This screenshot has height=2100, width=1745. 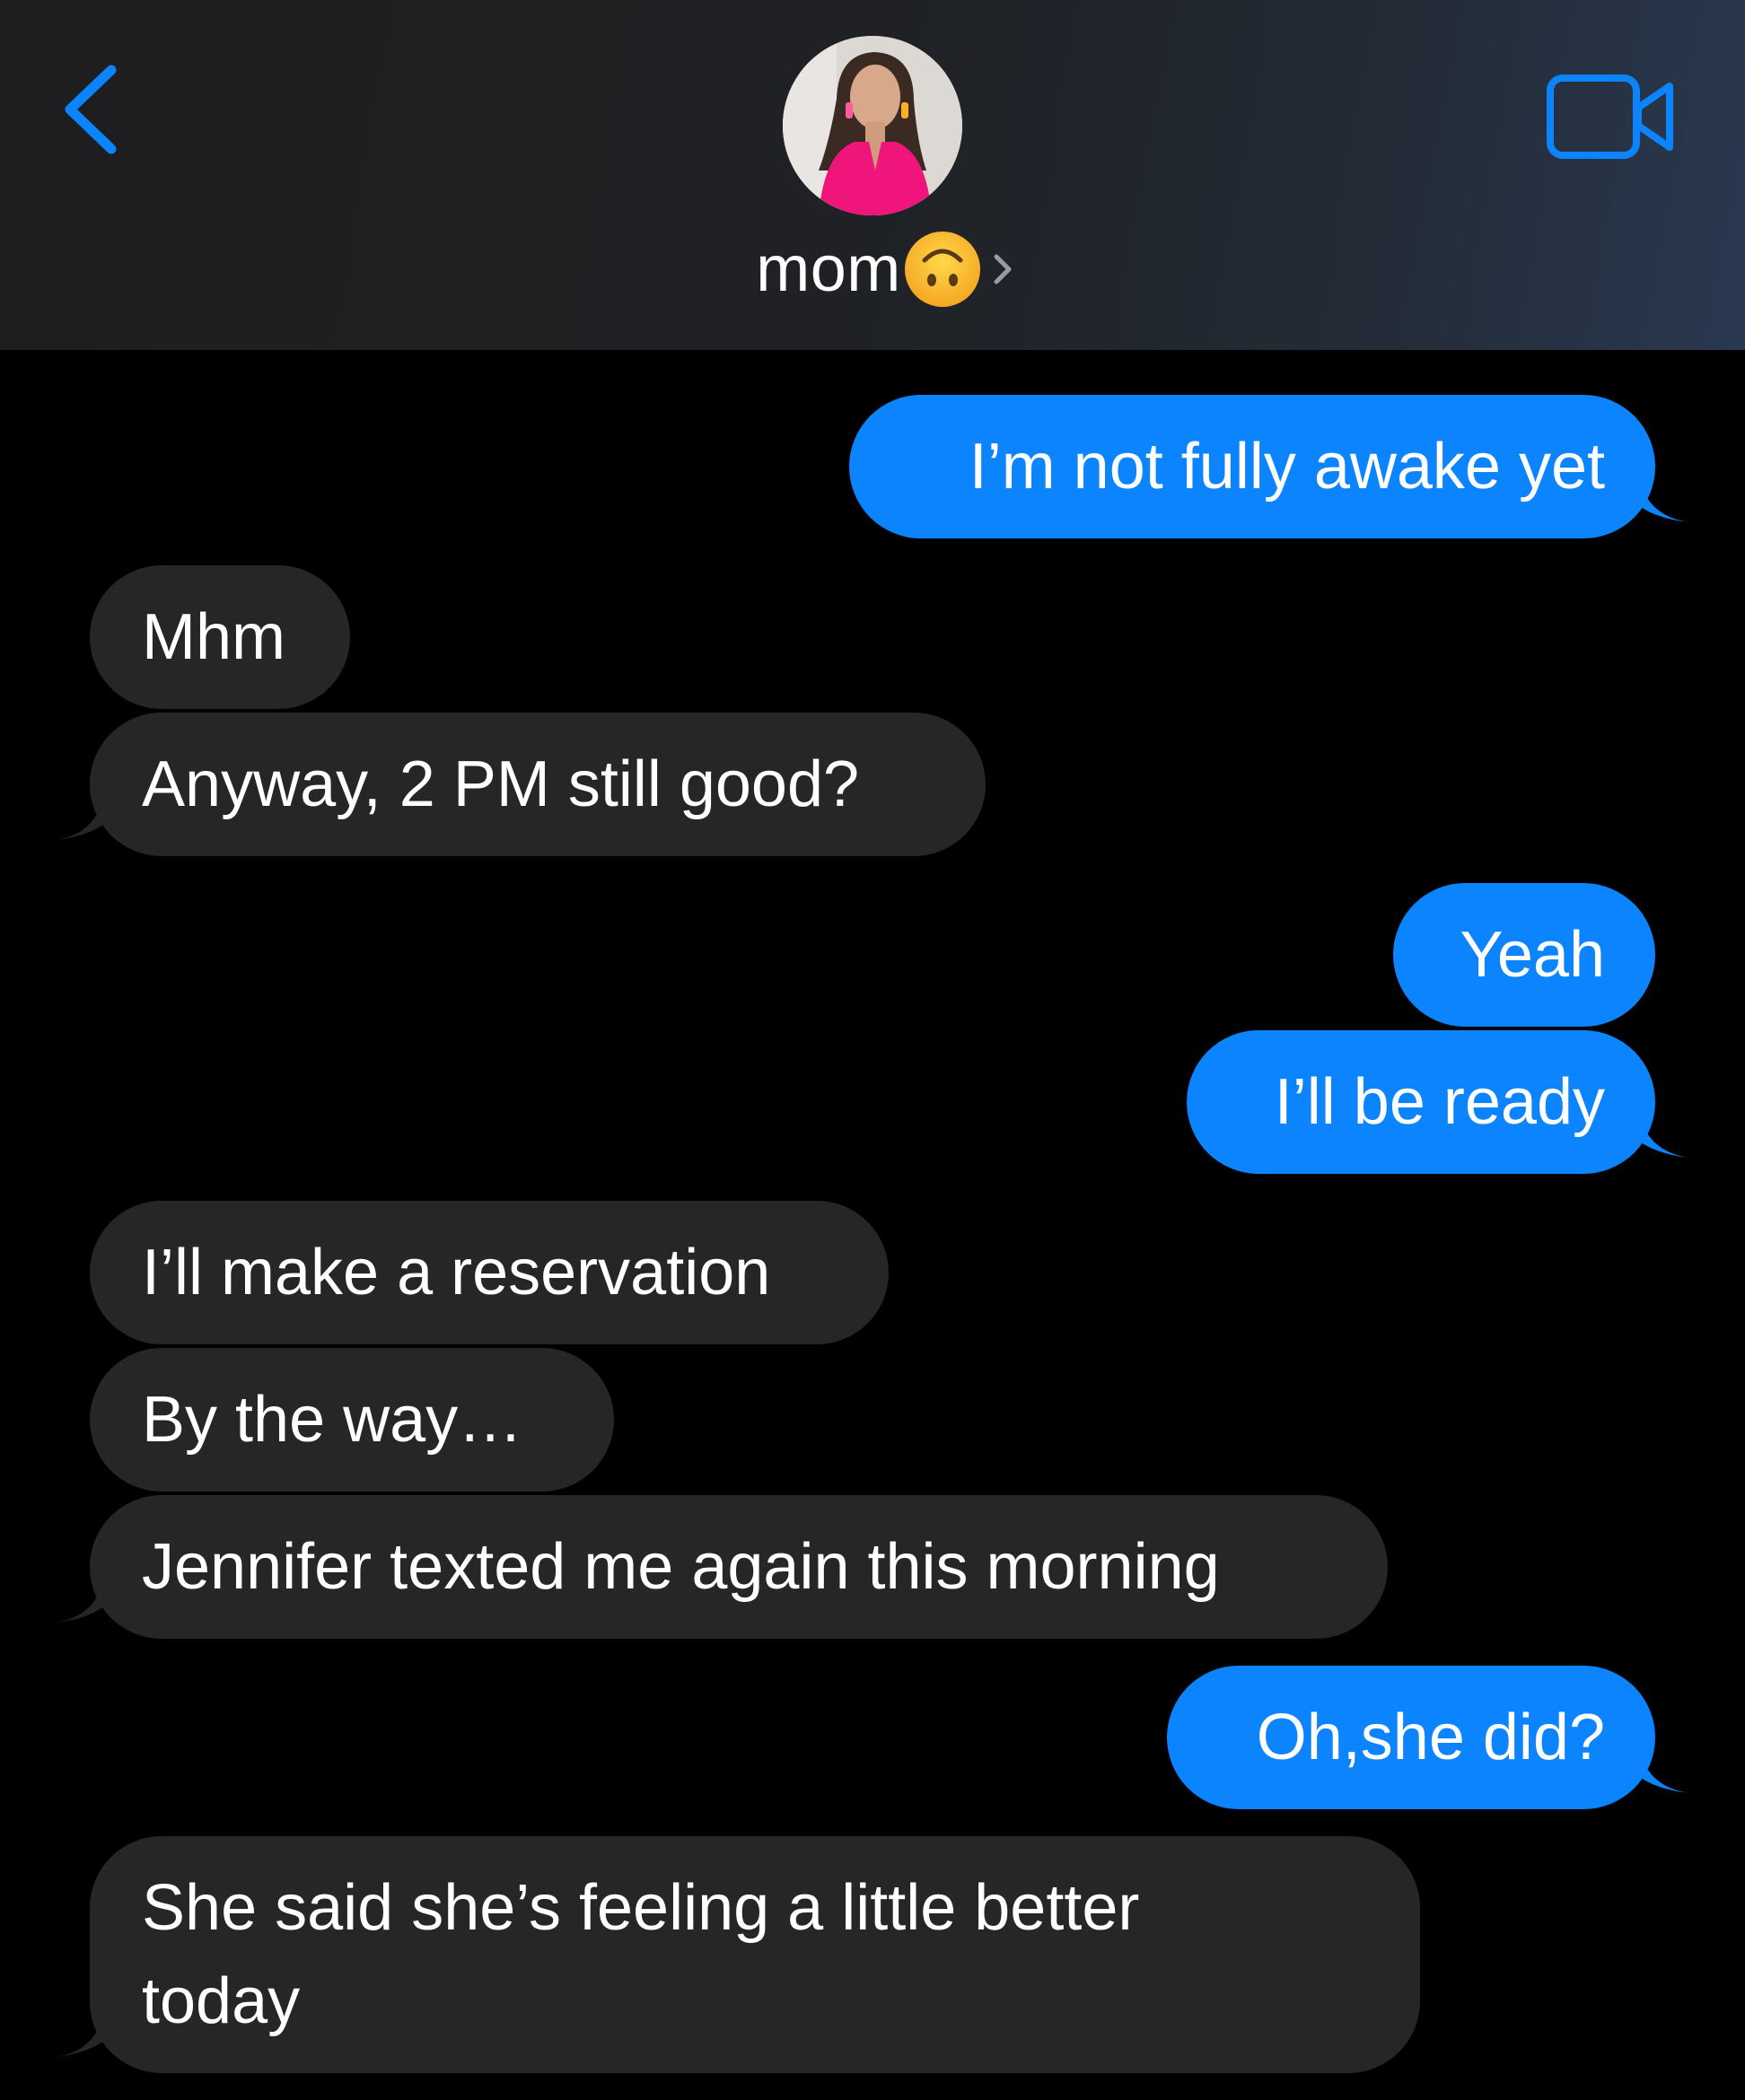 I want to click on incoming-message: Anyway, 2 PM still good?, so click(x=538, y=784).